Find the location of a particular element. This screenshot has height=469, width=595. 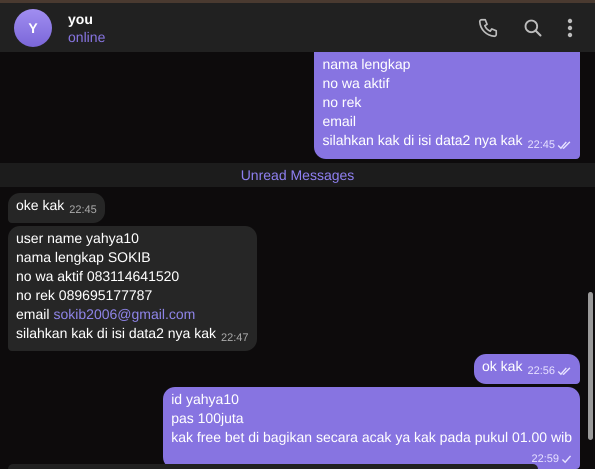

message-text: no wa aktif is located at coordinates (356, 83).